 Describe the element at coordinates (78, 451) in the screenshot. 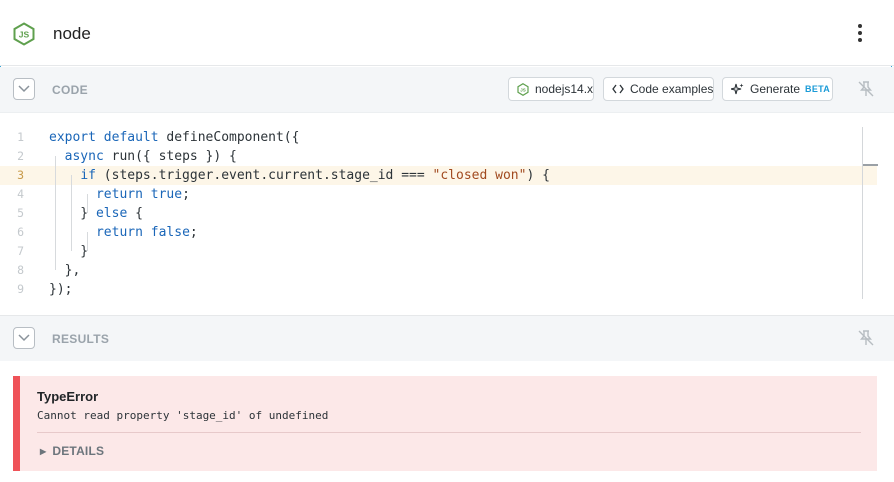

I see `details-label: DETAILS` at that location.